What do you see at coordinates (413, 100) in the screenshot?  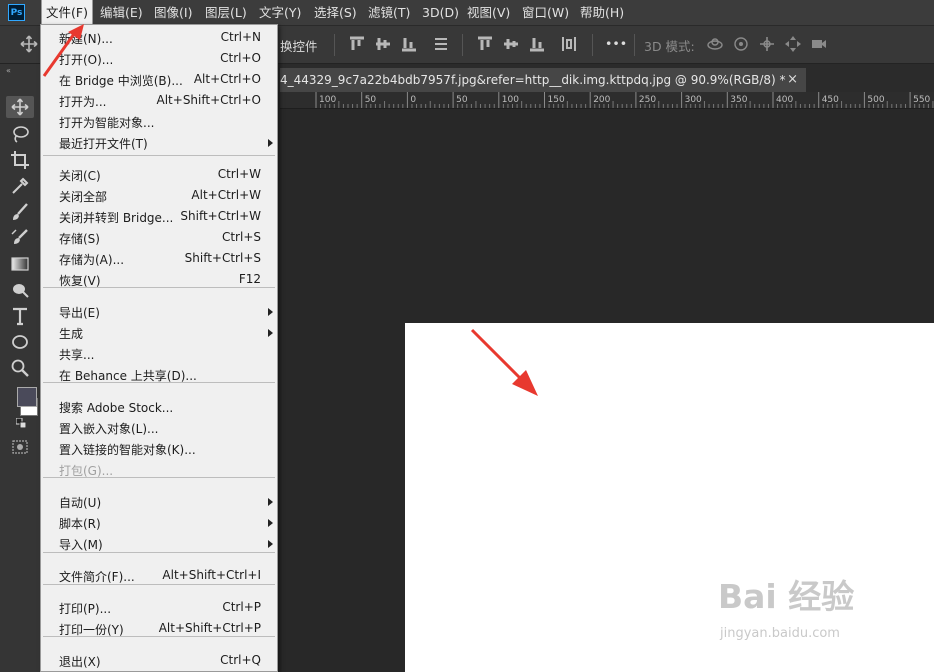 I see `ruler-label: 0` at bounding box center [413, 100].